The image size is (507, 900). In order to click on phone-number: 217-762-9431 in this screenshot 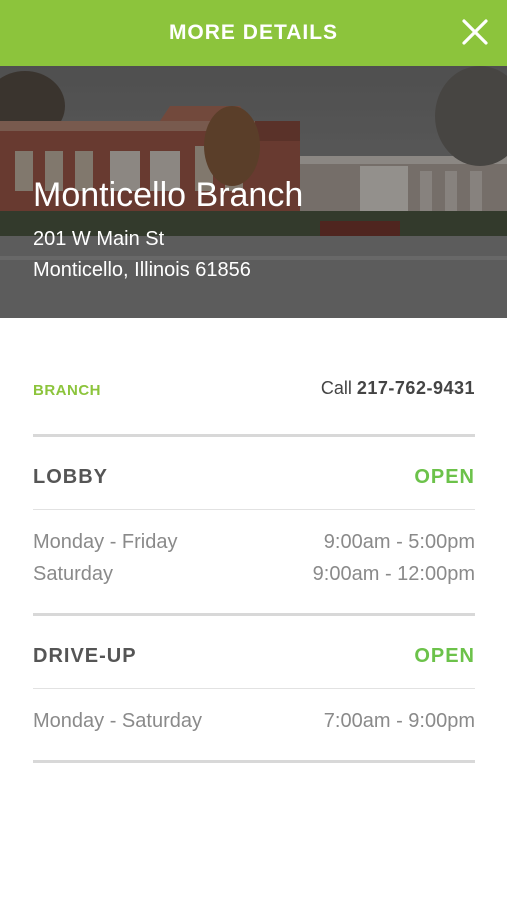, I will do `click(415, 388)`.